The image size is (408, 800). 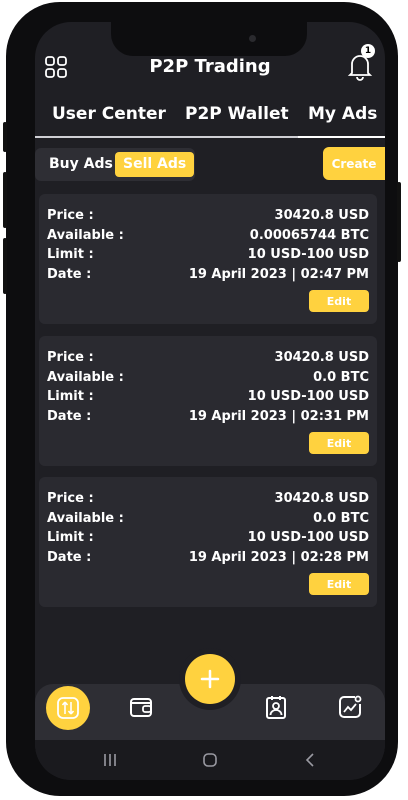 I want to click on date-value: 19 April 2023 | 02:28 PM, so click(x=278, y=557).